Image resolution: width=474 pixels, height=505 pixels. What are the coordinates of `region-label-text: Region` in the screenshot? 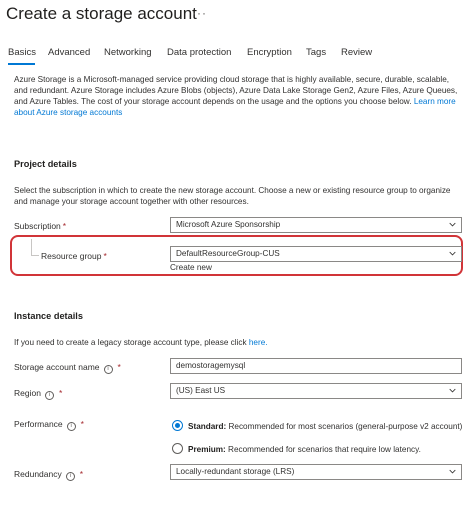 It's located at (27, 393).